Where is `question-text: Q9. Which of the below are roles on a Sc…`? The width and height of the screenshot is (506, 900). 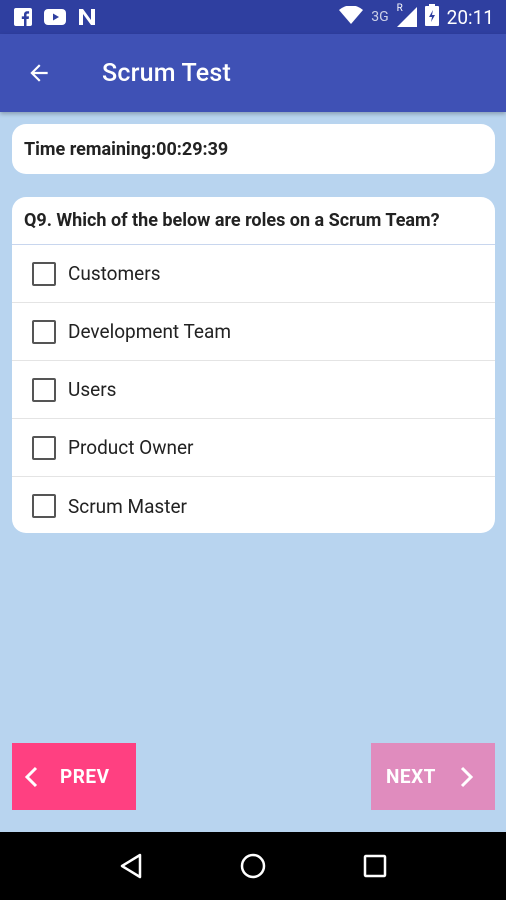 question-text: Q9. Which of the below are roles on a Sc… is located at coordinates (253, 221).